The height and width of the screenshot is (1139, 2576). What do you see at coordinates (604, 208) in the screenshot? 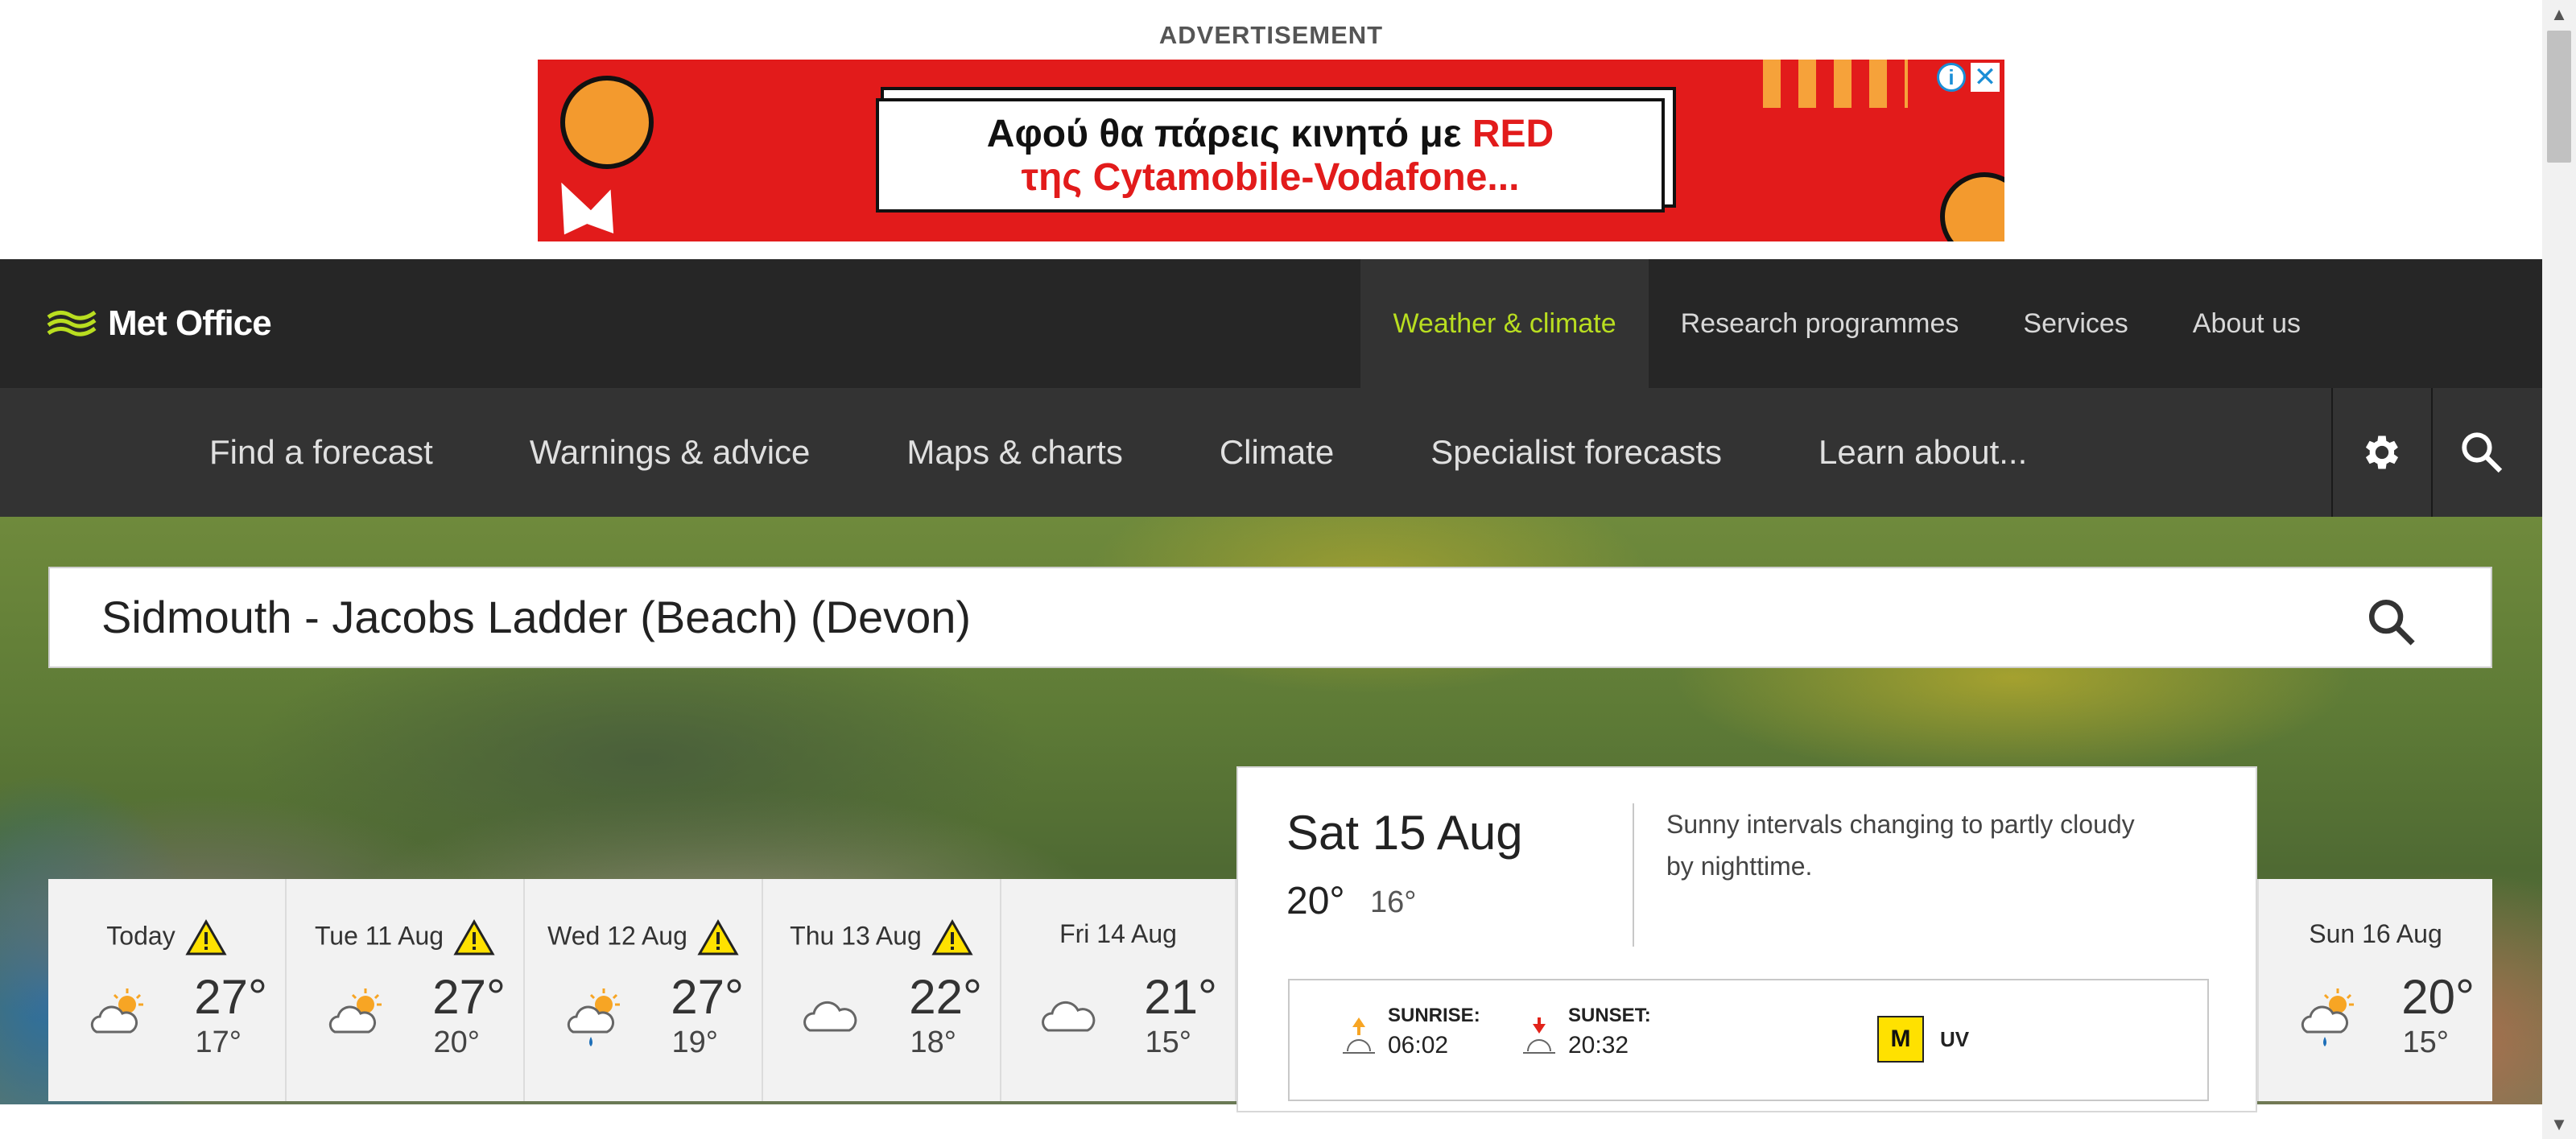
I see `ad-decoration-triangle` at bounding box center [604, 208].